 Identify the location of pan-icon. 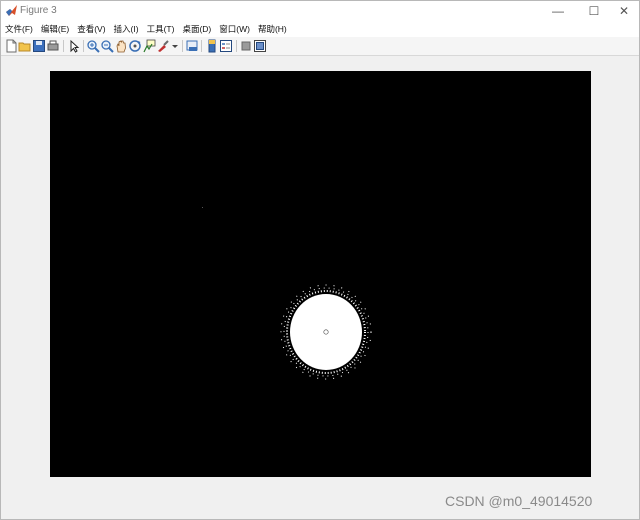
(121, 46).